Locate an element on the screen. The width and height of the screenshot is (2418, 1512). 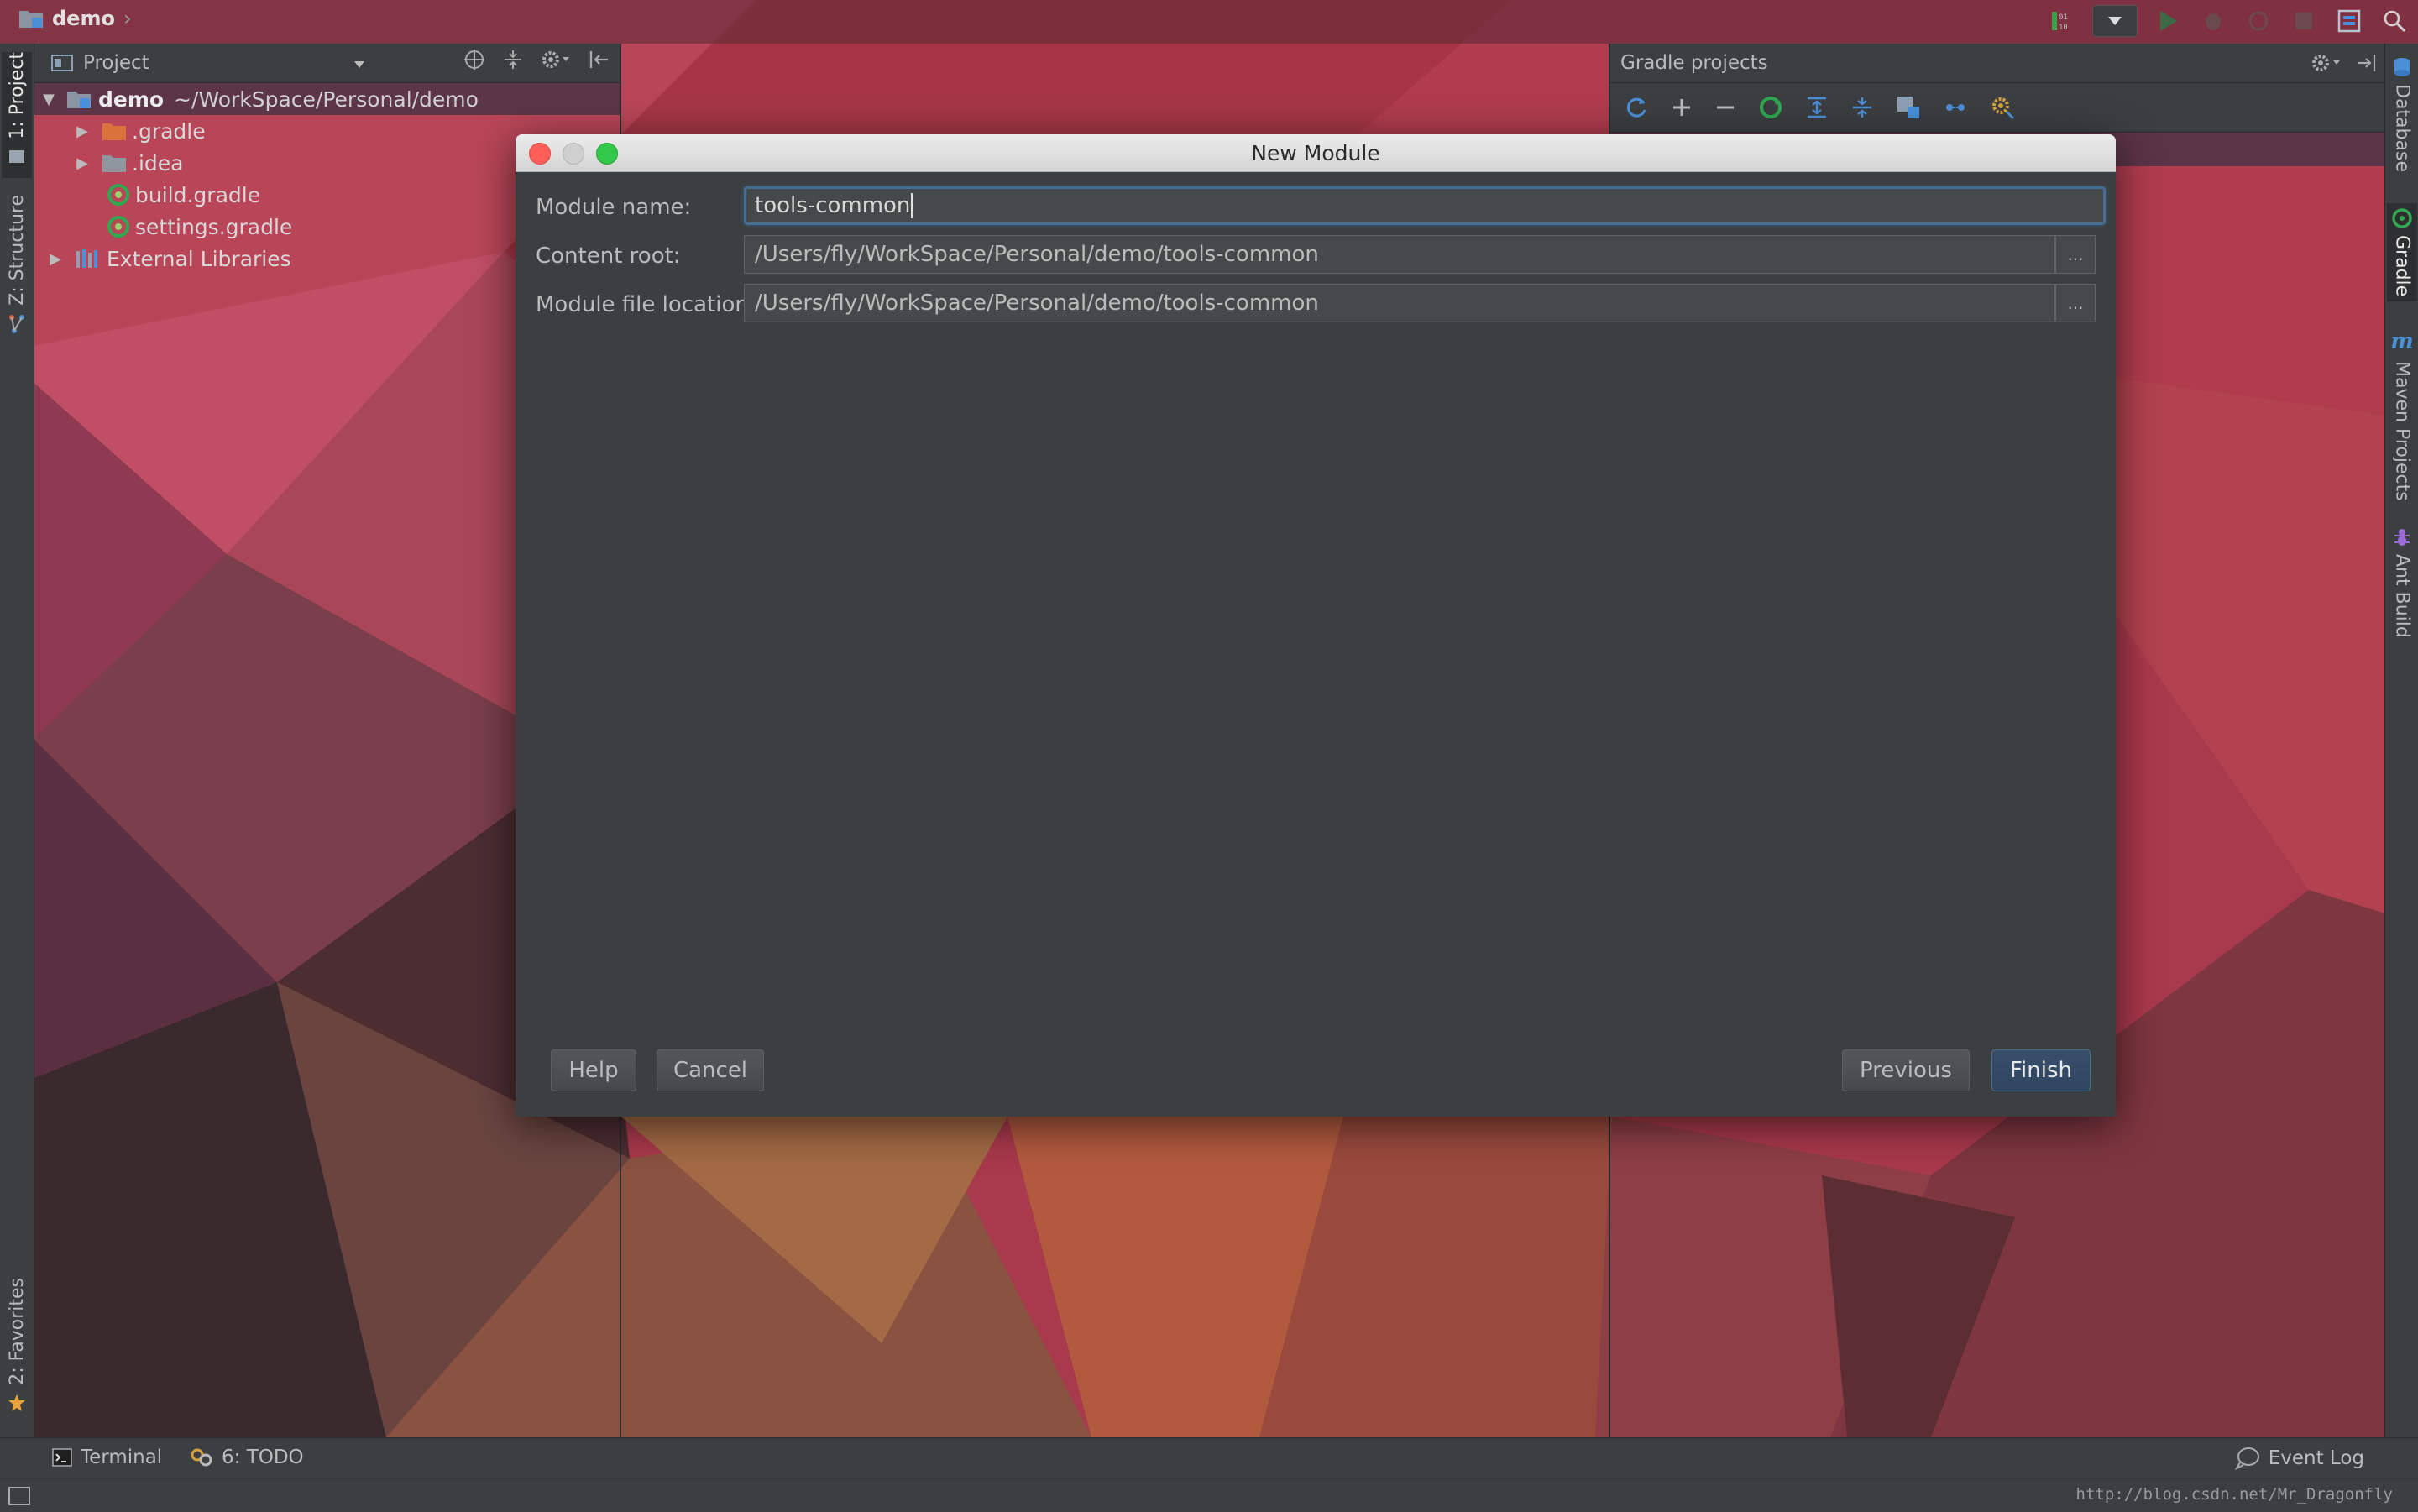
run-icon is located at coordinates (2168, 21).